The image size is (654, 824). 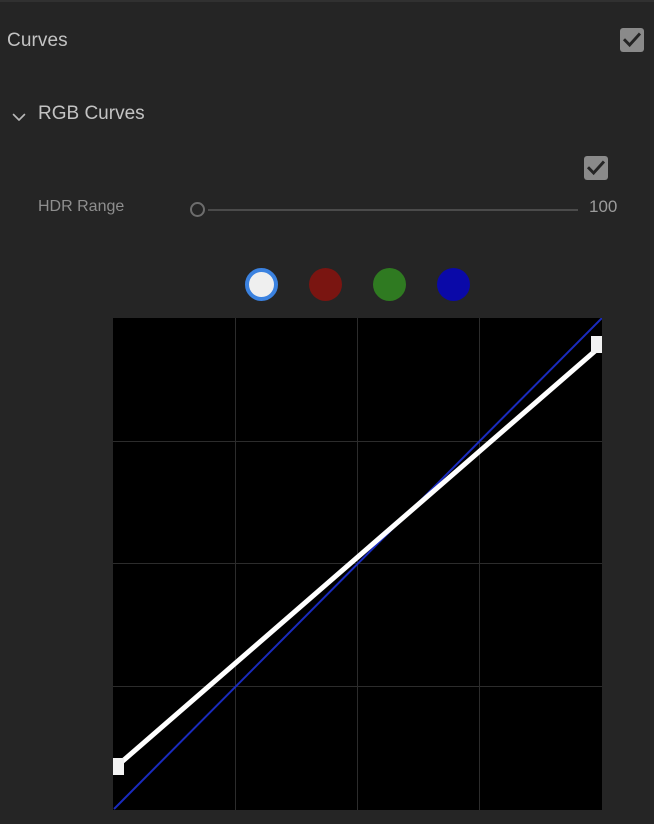 I want to click on channel-red-button, so click(x=325, y=284).